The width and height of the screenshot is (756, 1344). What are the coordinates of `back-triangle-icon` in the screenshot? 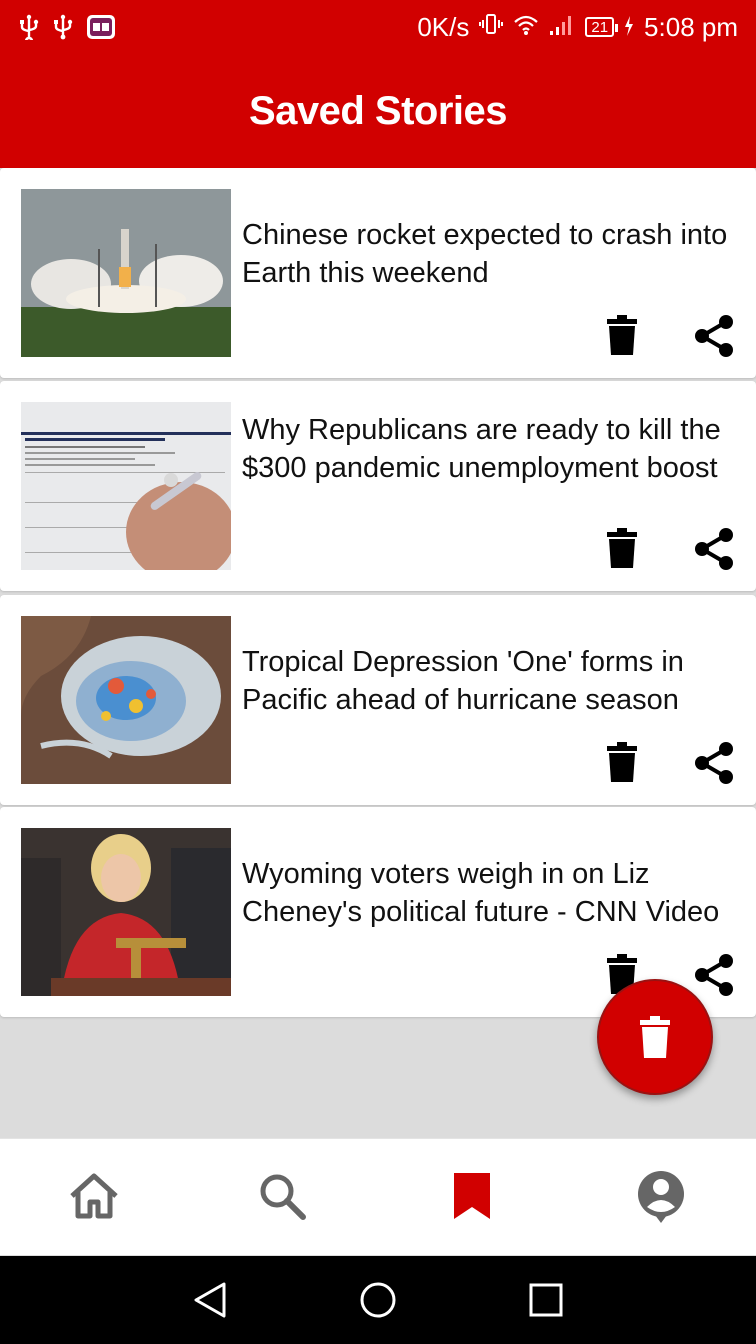 It's located at (210, 1300).